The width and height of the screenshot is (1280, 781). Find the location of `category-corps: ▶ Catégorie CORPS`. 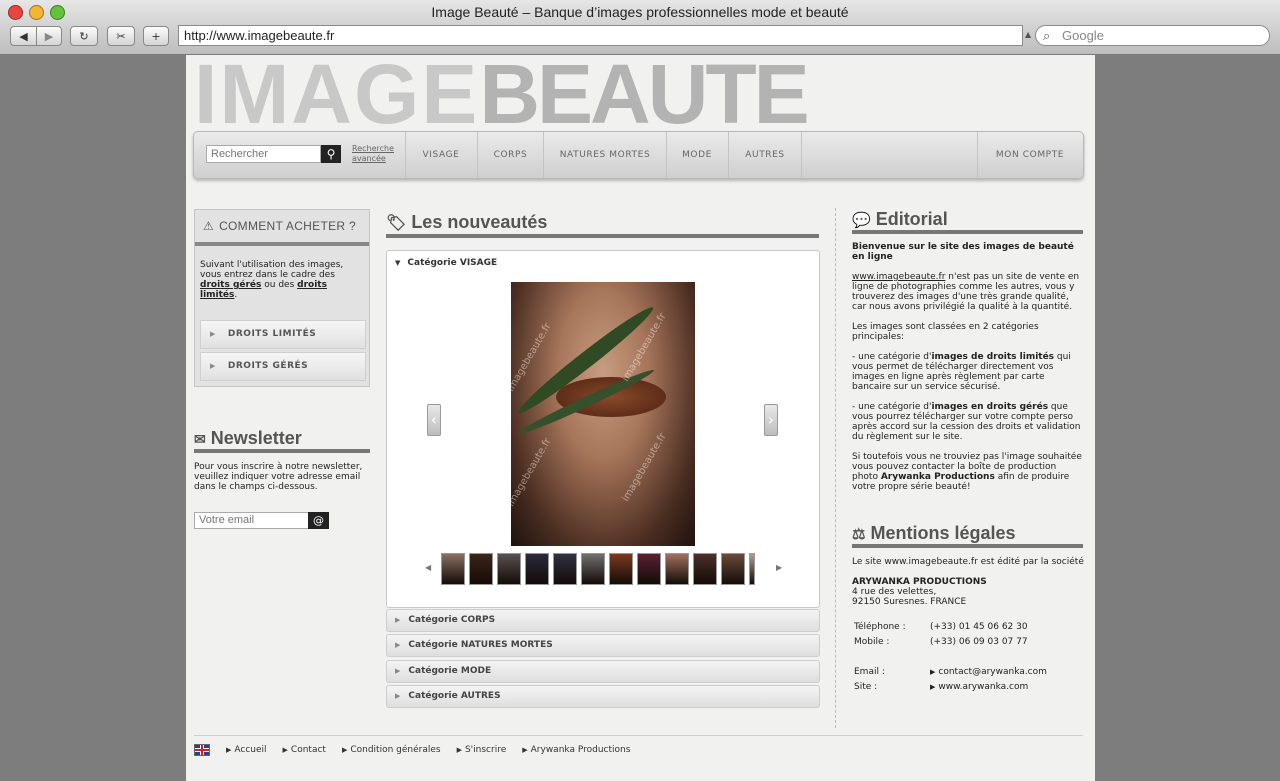

category-corps: ▶ Catégorie CORPS is located at coordinates (603, 620).